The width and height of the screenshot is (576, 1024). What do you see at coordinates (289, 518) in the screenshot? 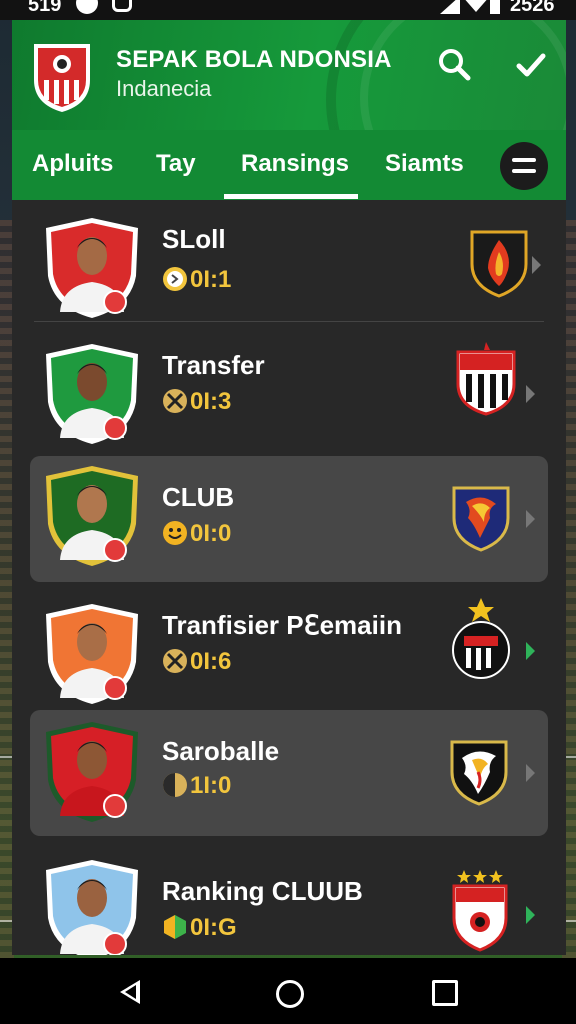
I see `list-item: CLUB 0I:0` at bounding box center [289, 518].